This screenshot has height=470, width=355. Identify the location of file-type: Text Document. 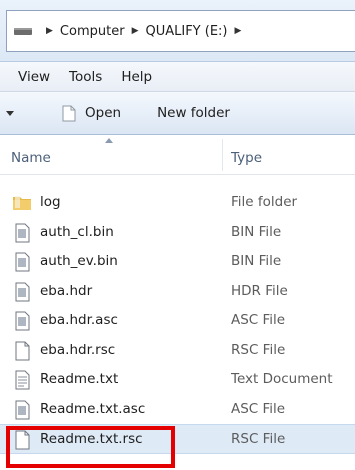
(282, 379).